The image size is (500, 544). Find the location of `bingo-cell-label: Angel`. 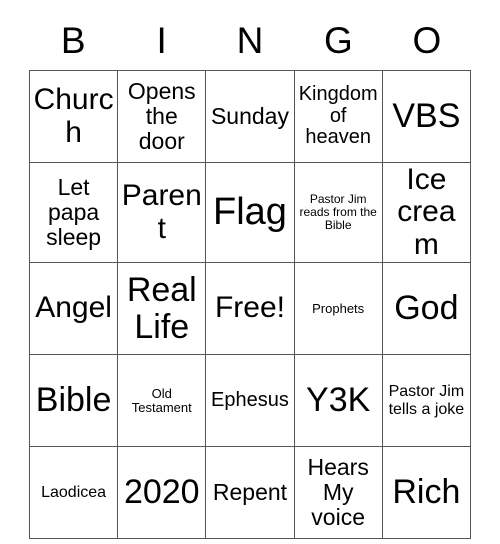

bingo-cell-label: Angel is located at coordinates (73, 308).